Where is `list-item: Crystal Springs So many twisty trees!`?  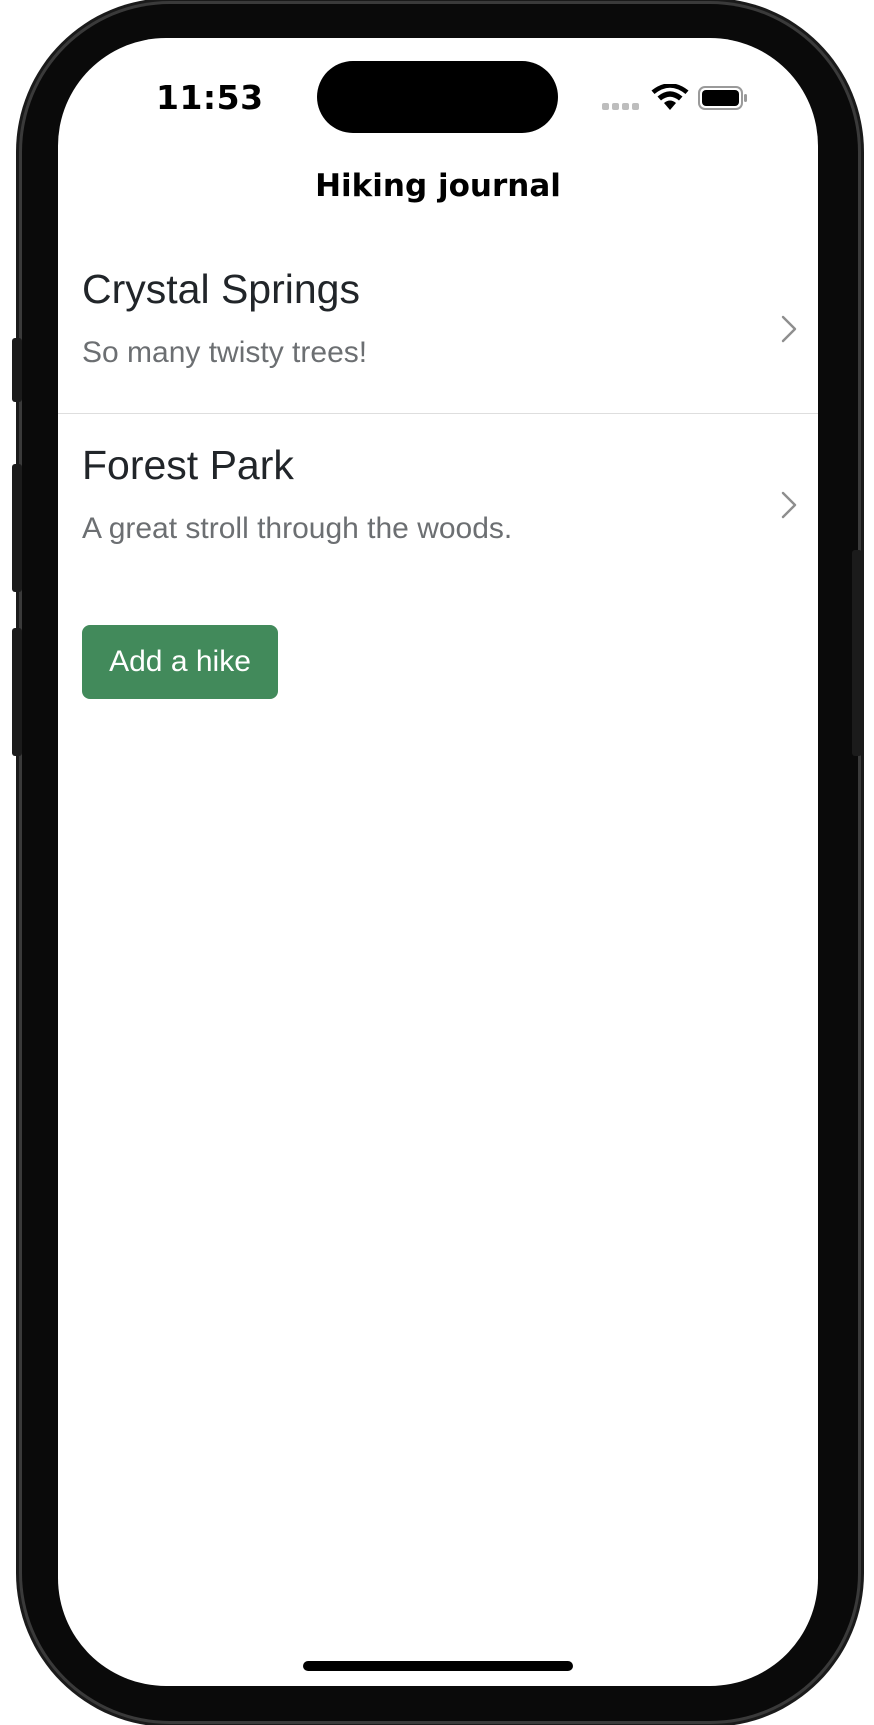
list-item: Crystal Springs So many twisty trees! is located at coordinates (438, 326).